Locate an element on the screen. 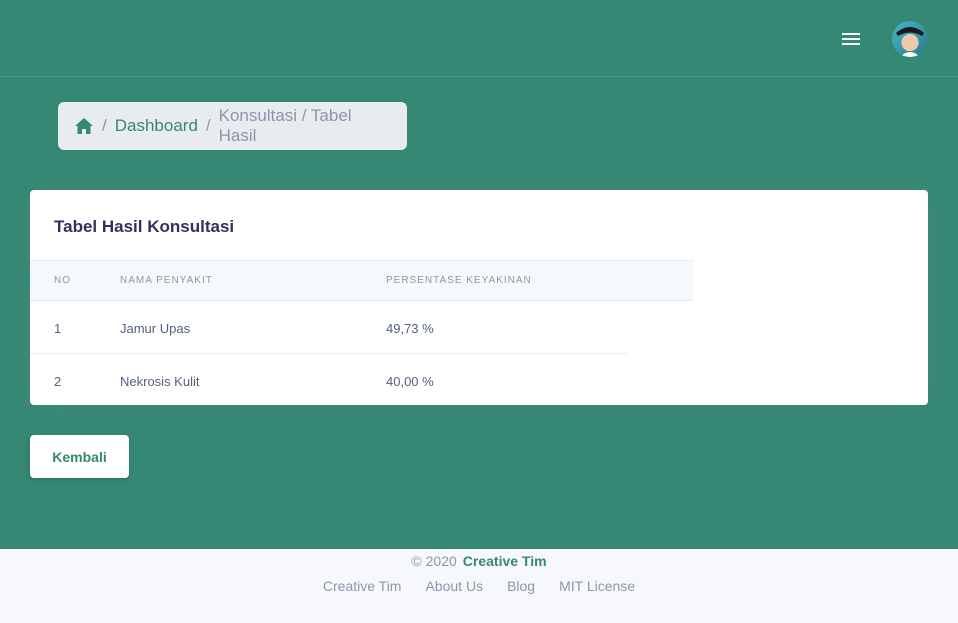  footer-link-creative-tim: Creative Tim is located at coordinates (362, 586).